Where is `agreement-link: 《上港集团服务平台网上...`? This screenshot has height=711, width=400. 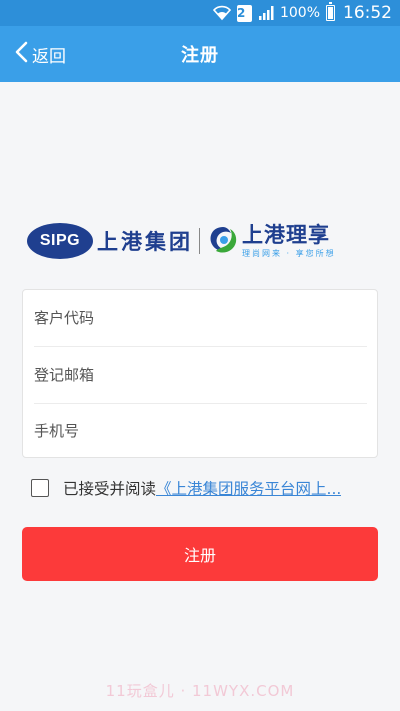
agreement-link: 《上港集团服务平台网上... is located at coordinates (248, 488).